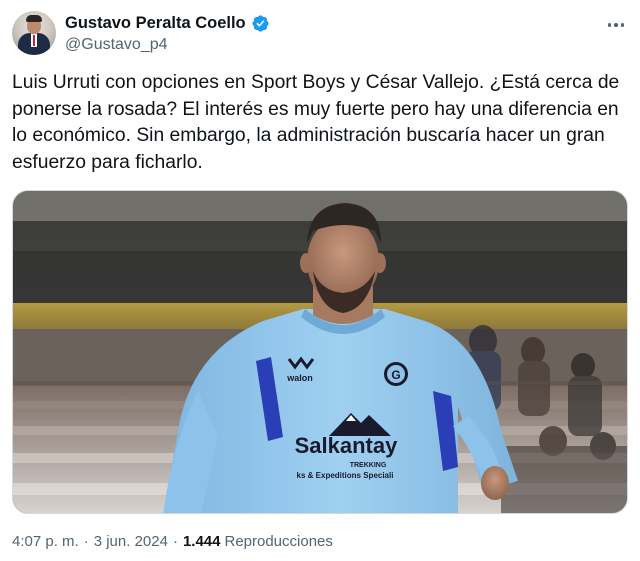  What do you see at coordinates (346, 445) in the screenshot?
I see `jersey-sponsor-text: Salkantay` at bounding box center [346, 445].